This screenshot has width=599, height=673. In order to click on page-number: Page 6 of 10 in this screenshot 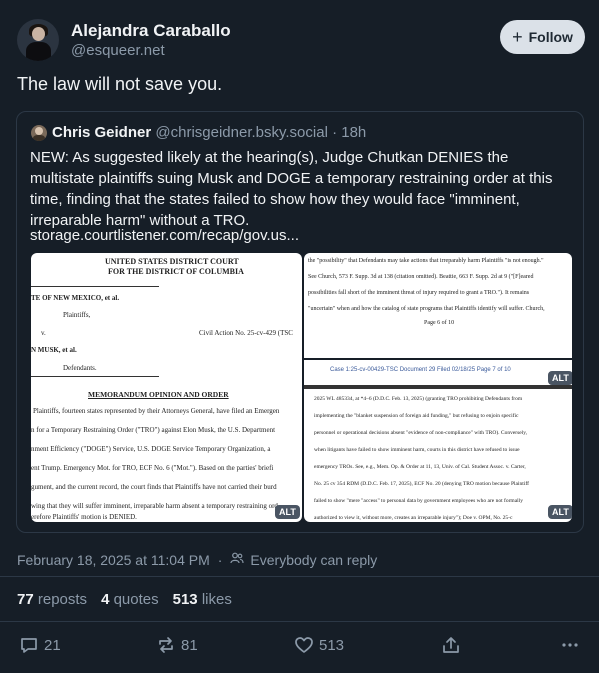, I will do `click(439, 323)`.